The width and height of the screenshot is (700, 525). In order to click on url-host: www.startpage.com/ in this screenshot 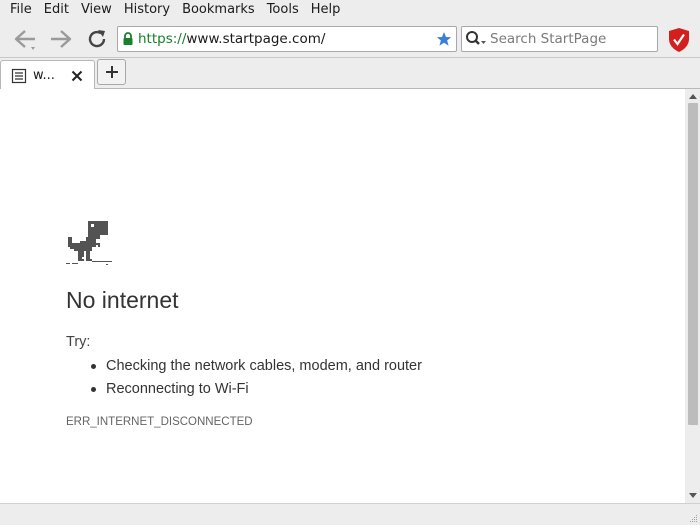, I will do `click(256, 39)`.